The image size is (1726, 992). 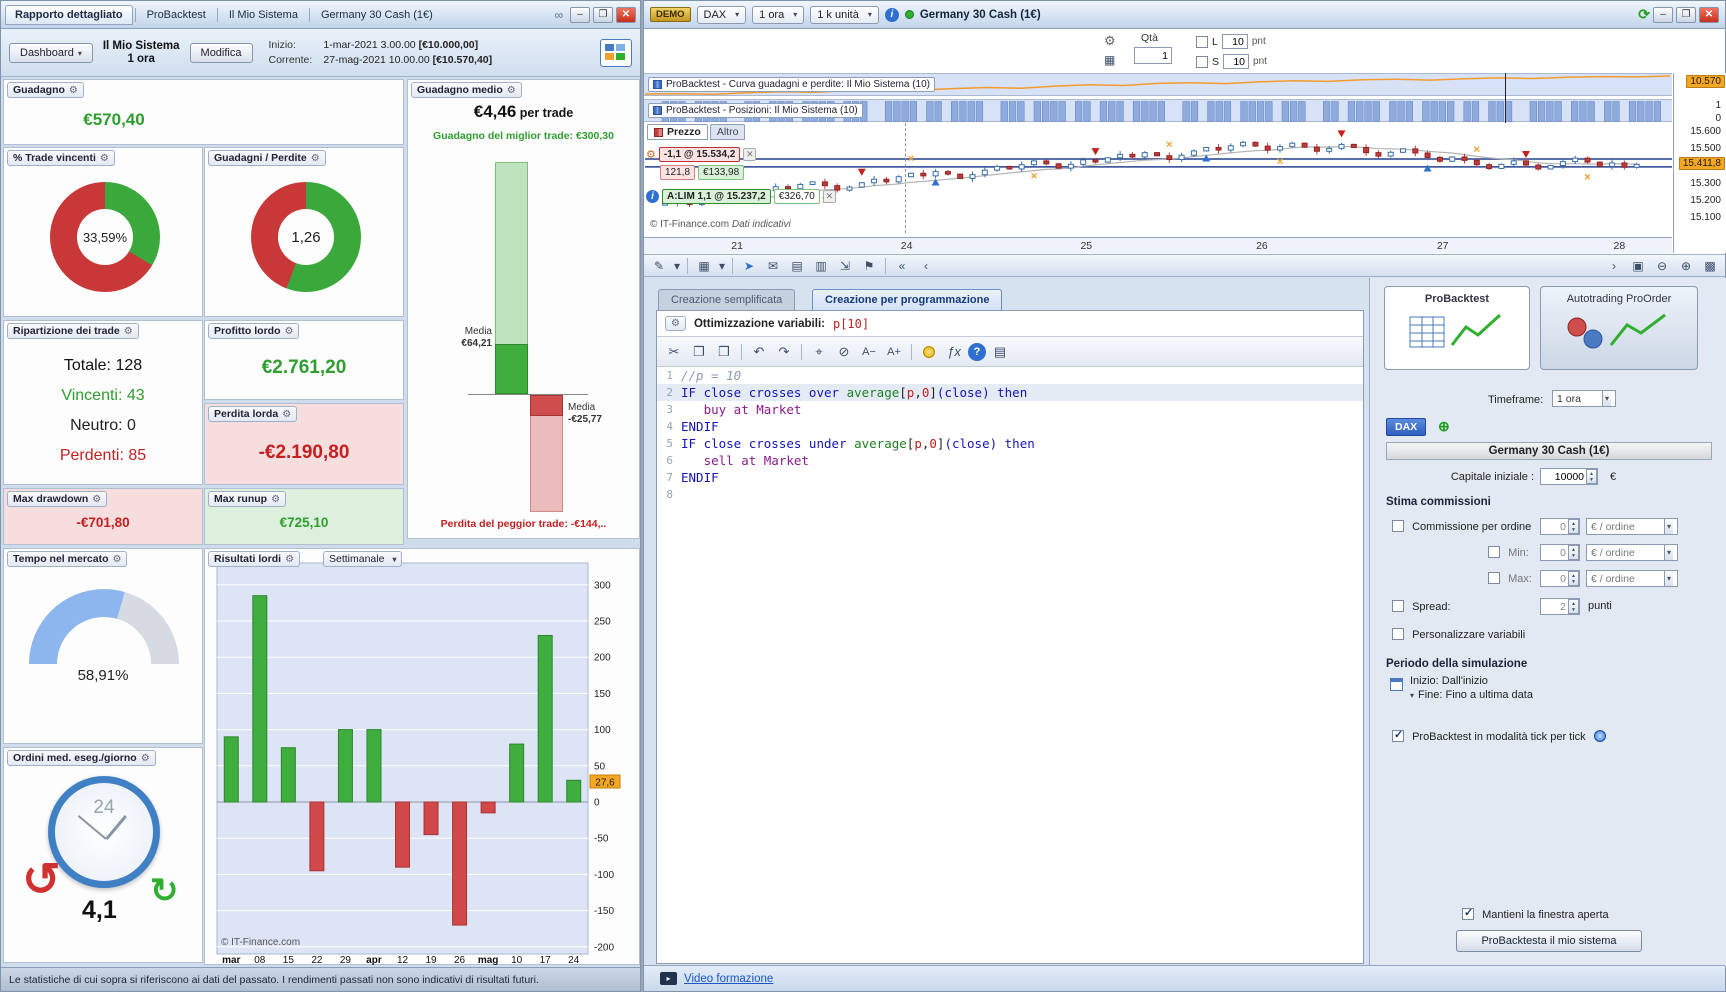 What do you see at coordinates (750, 154) in the screenshot?
I see `close-position-icon: ✕` at bounding box center [750, 154].